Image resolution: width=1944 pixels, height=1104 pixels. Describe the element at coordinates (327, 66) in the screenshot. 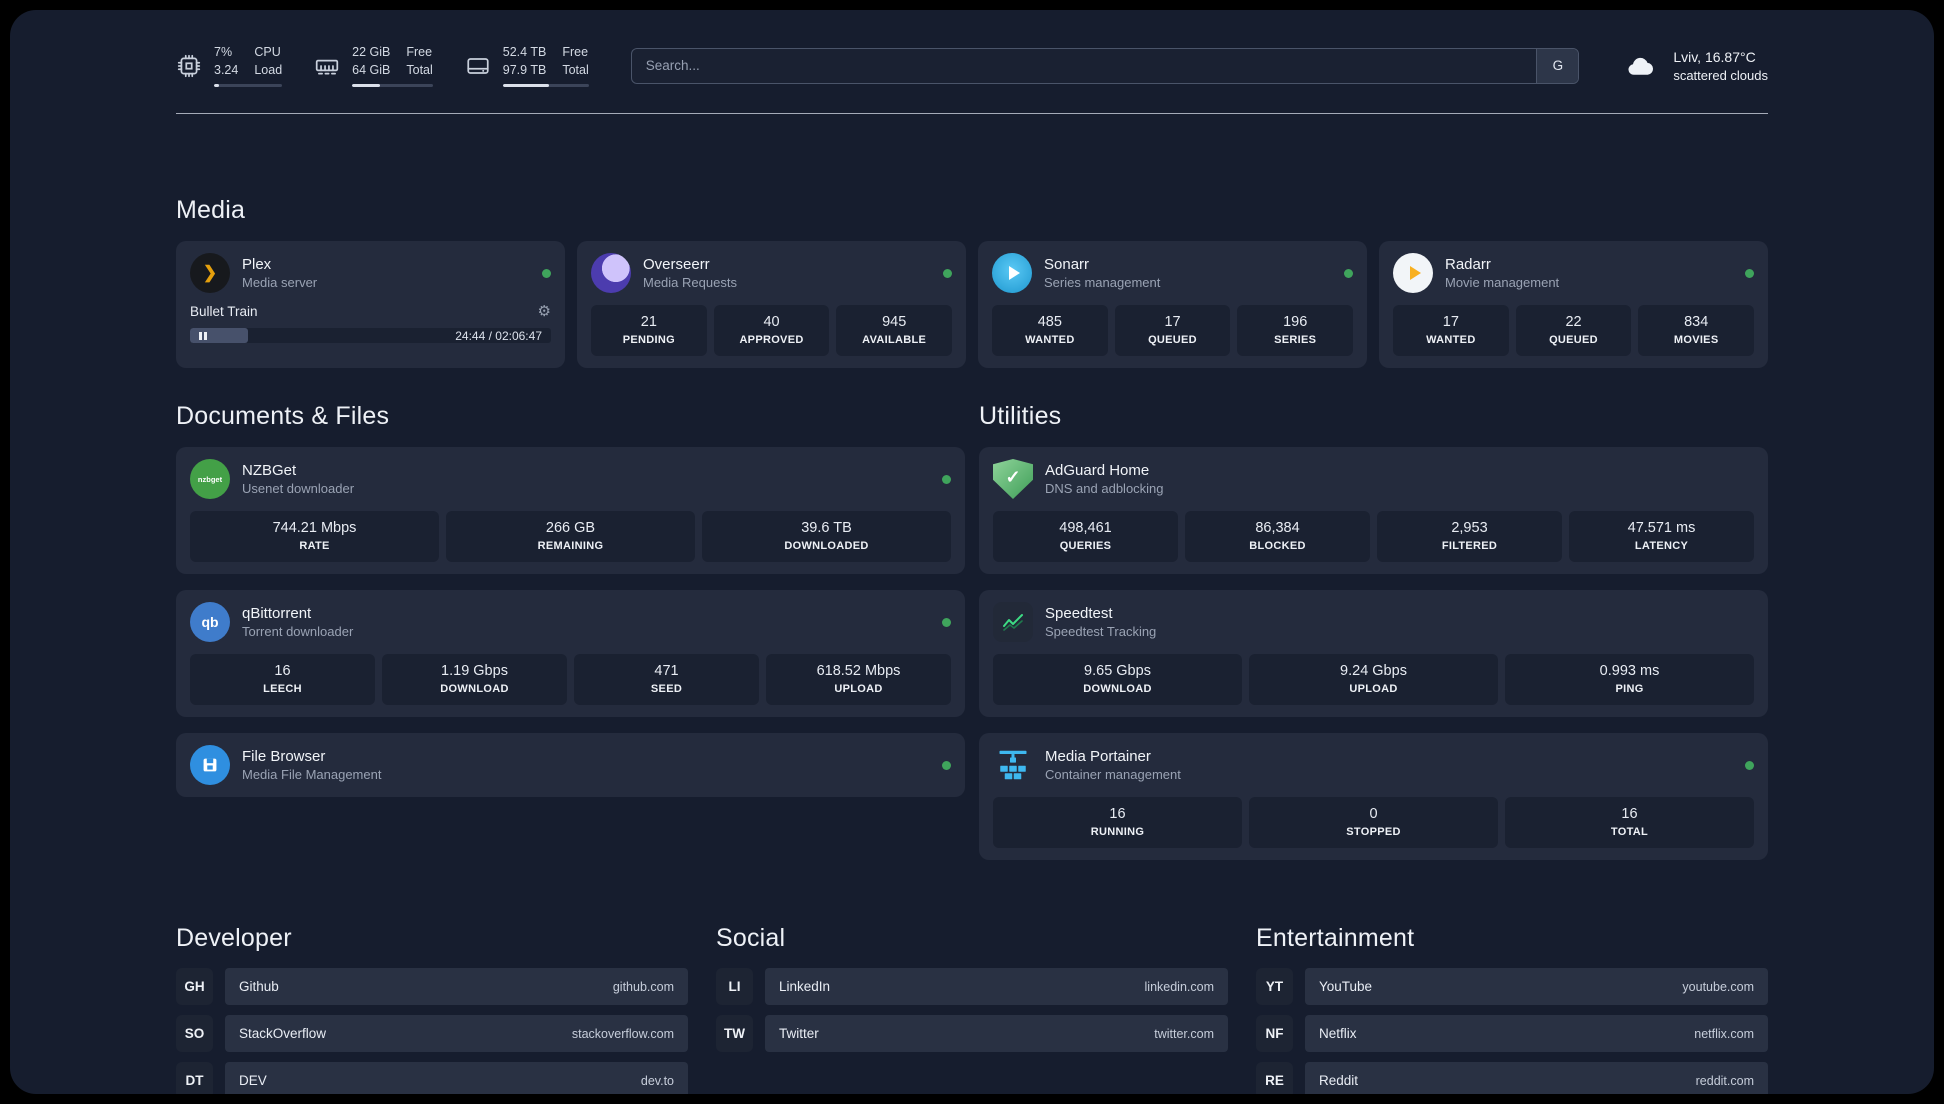

I see `memory-icon` at that location.